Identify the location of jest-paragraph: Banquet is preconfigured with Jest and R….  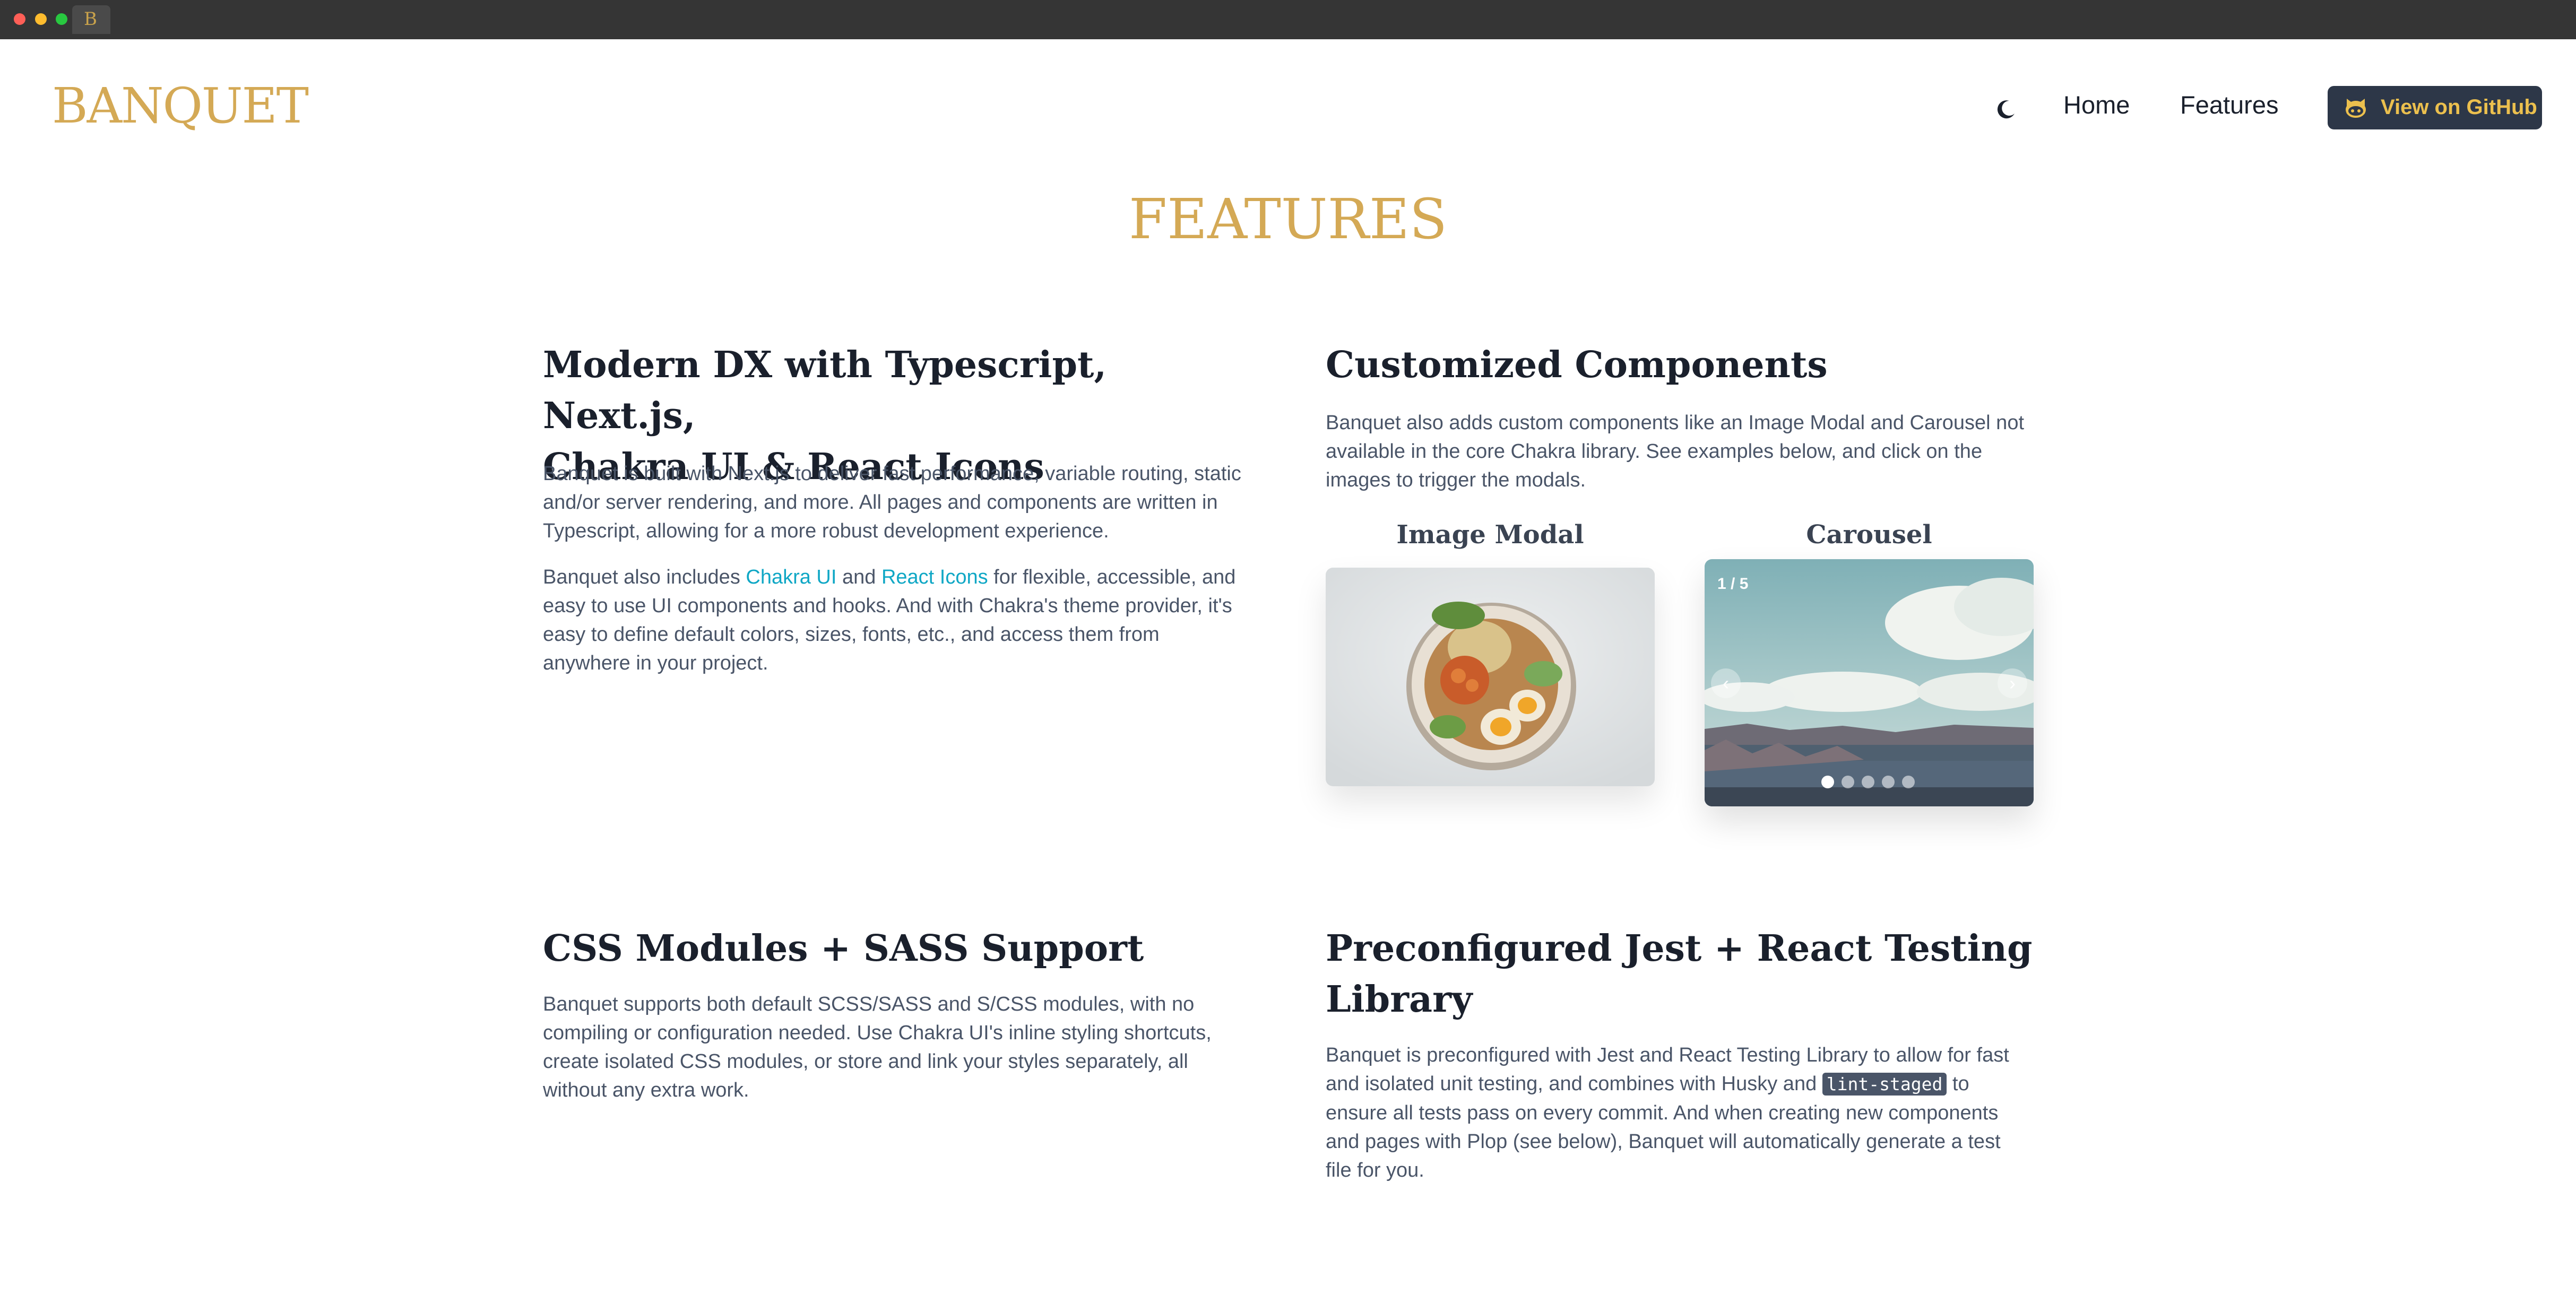
(1679, 1113).